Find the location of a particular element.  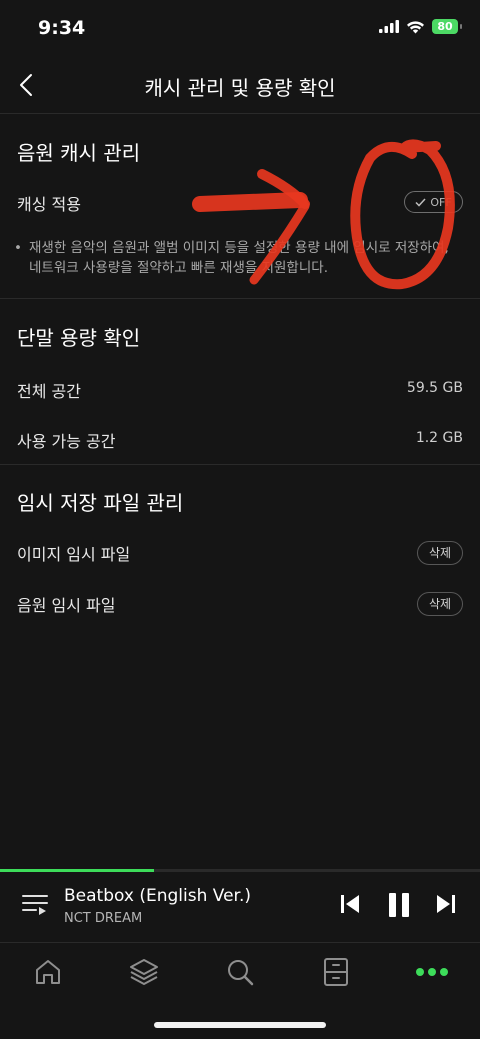

total-space-value: 59.5 GB is located at coordinates (434, 388).